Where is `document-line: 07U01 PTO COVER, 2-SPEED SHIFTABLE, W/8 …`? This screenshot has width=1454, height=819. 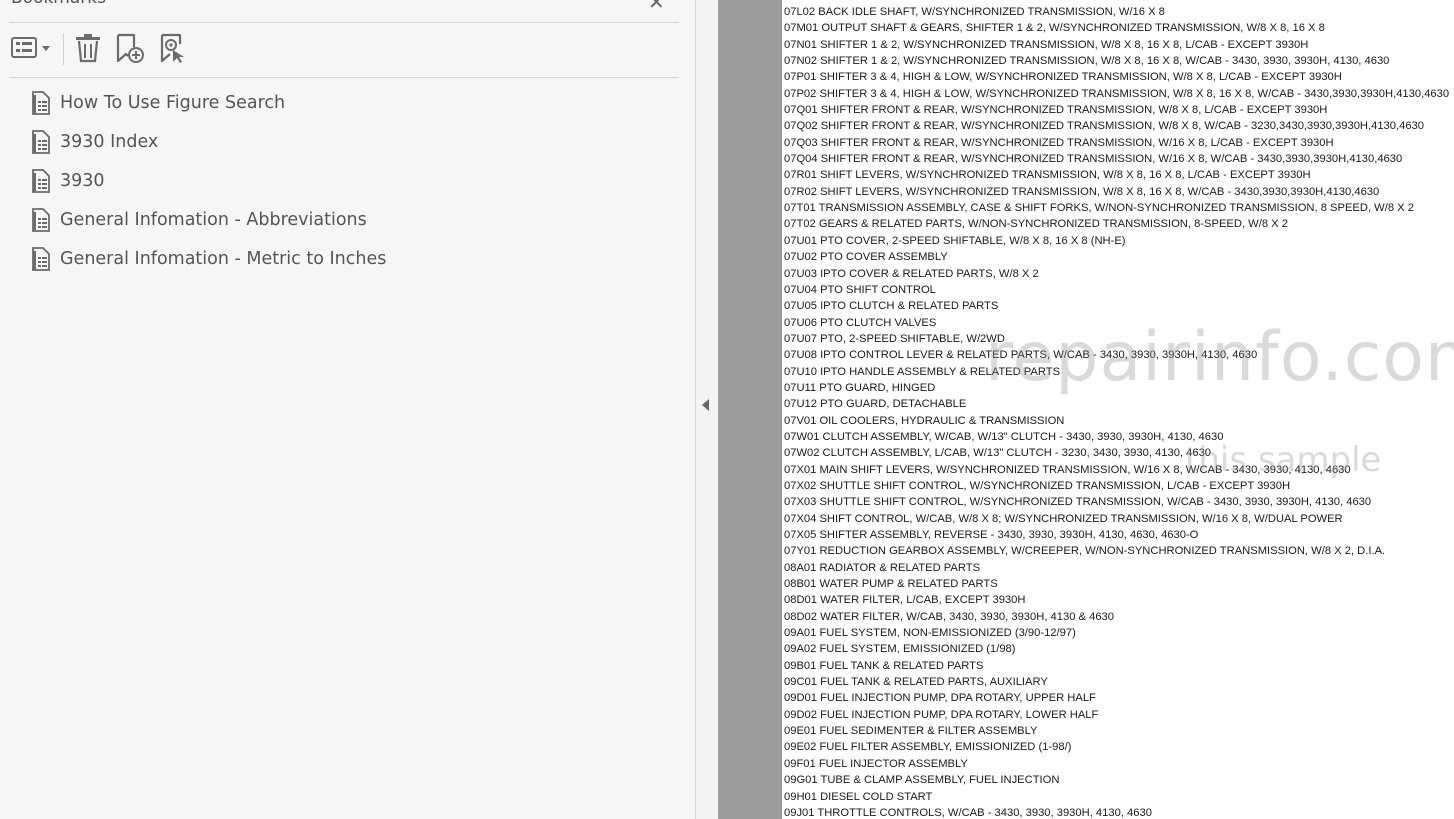
document-line: 07U01 PTO COVER, 2-SPEED SHIFTABLE, W/8 … is located at coordinates (955, 240).